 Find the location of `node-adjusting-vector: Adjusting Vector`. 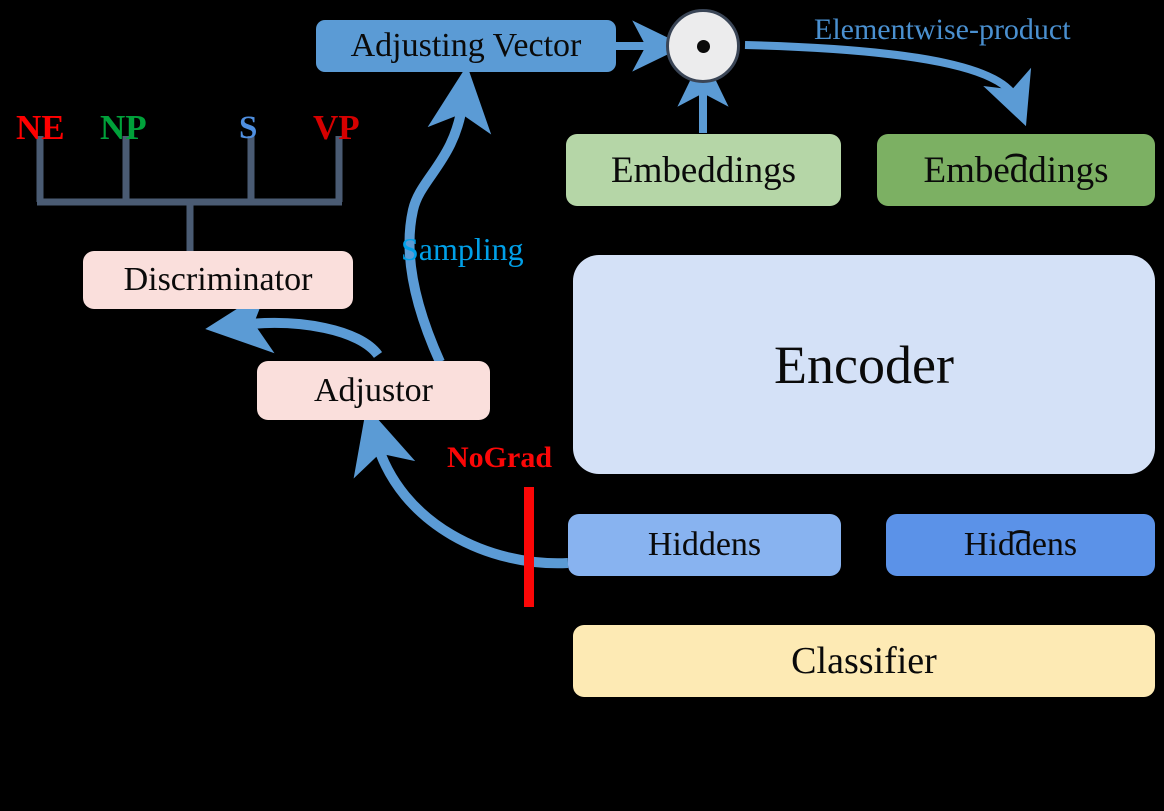

node-adjusting-vector: Adjusting Vector is located at coordinates (466, 46).